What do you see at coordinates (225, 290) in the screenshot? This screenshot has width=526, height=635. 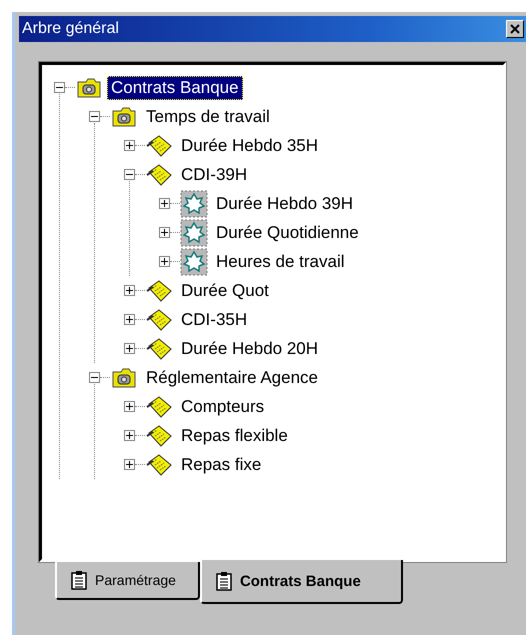 I see `tree-item: Durée Quot` at bounding box center [225, 290].